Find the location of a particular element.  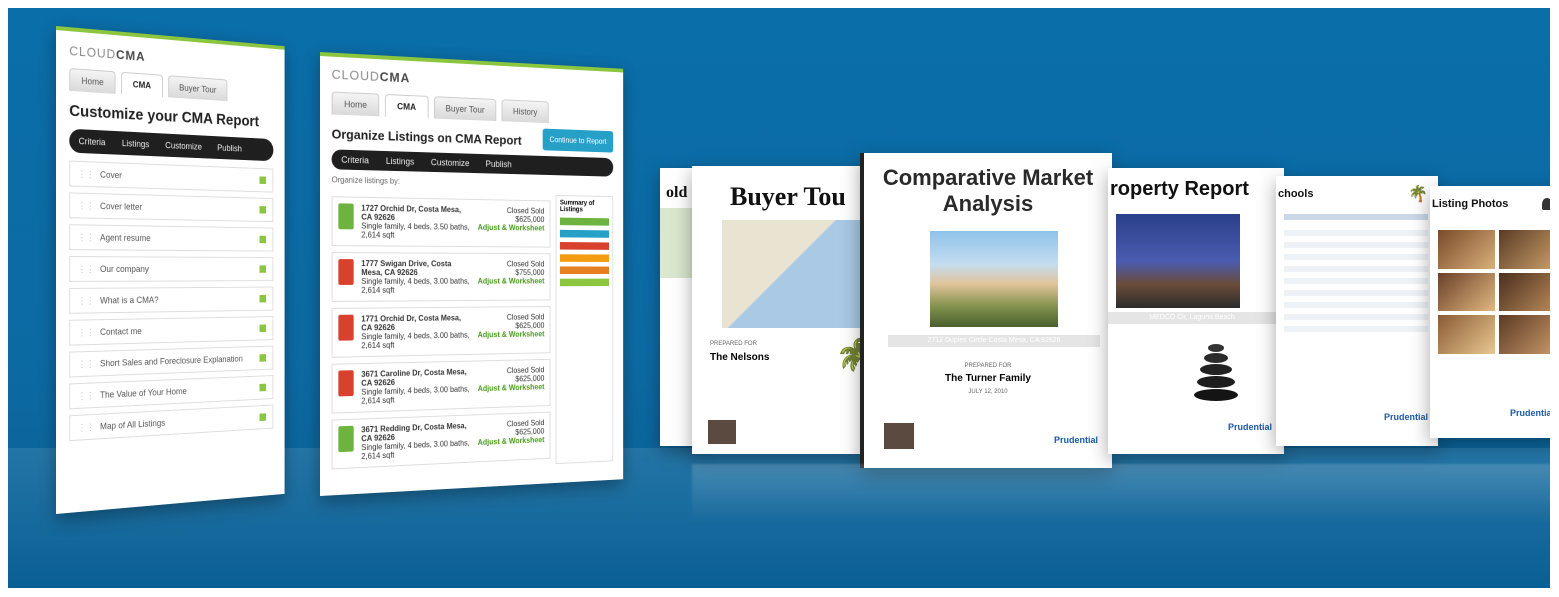

listing-address: 1727 Orchid Dr, Costa Mesa, CA 92626 is located at coordinates (411, 212).